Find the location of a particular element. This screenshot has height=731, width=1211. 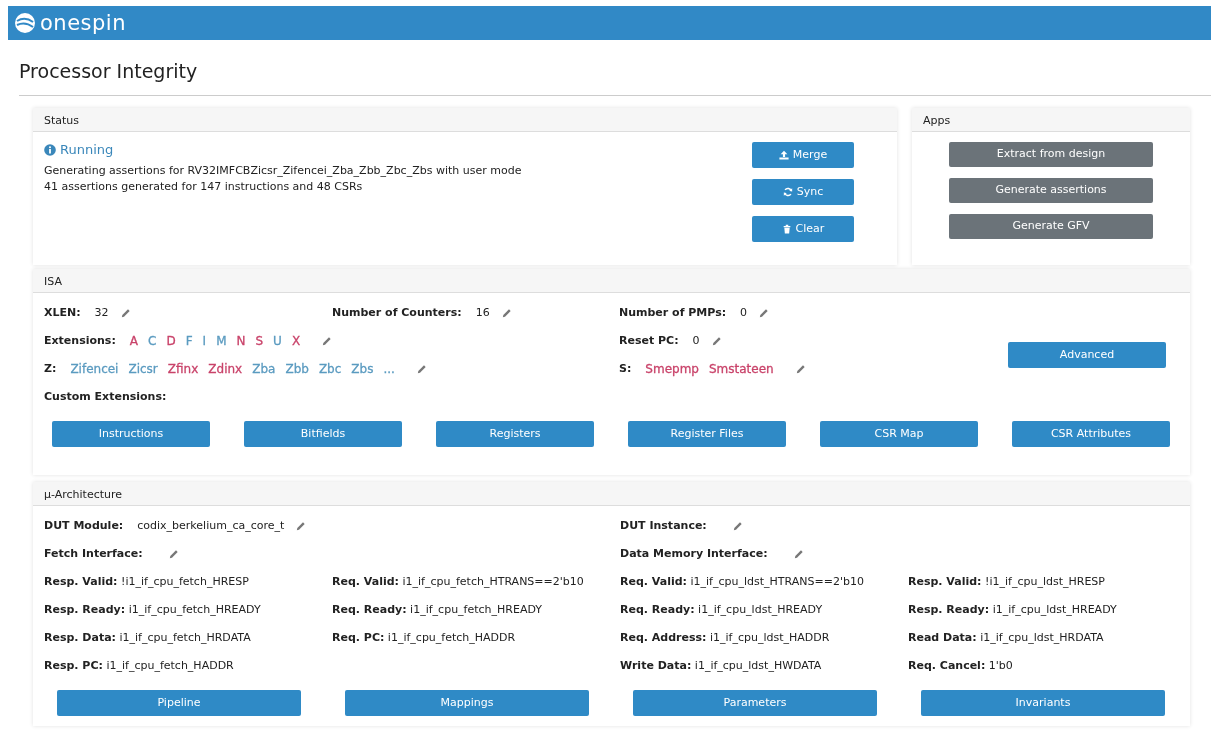

isa-button: Bitfields is located at coordinates (323, 433).